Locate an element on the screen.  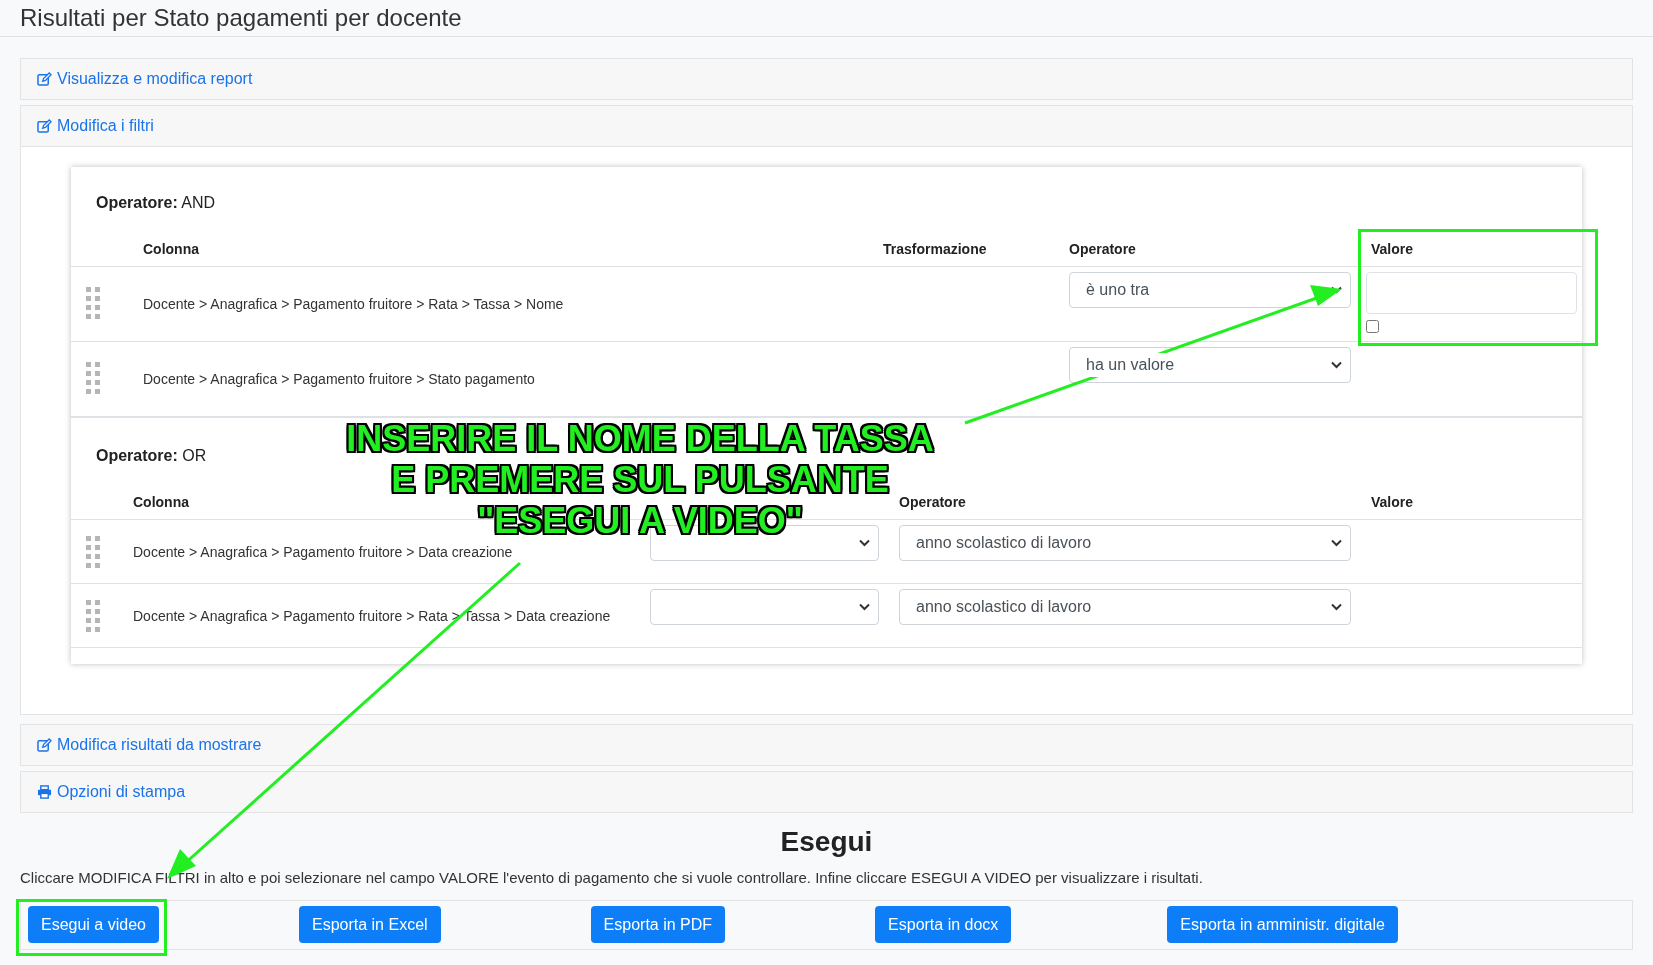
column-path: Docente > Anagrafica > Pagamento fruitore > Rata > Tassa > Nome is located at coordinates (353, 304).